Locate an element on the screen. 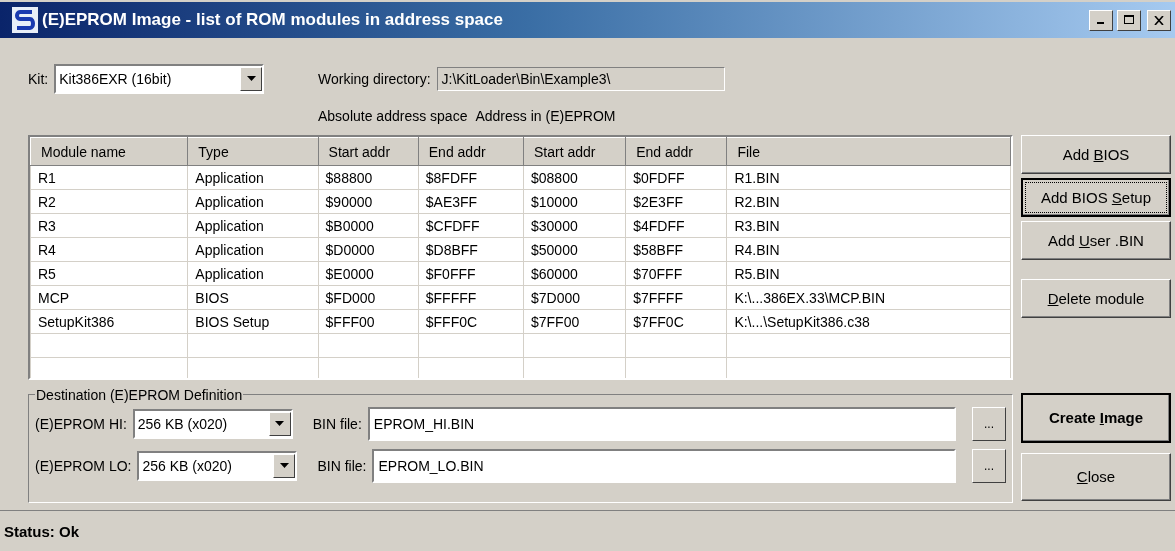 This screenshot has width=1175, height=551. column-group-label: Address in (E)EPROM is located at coordinates (545, 117).